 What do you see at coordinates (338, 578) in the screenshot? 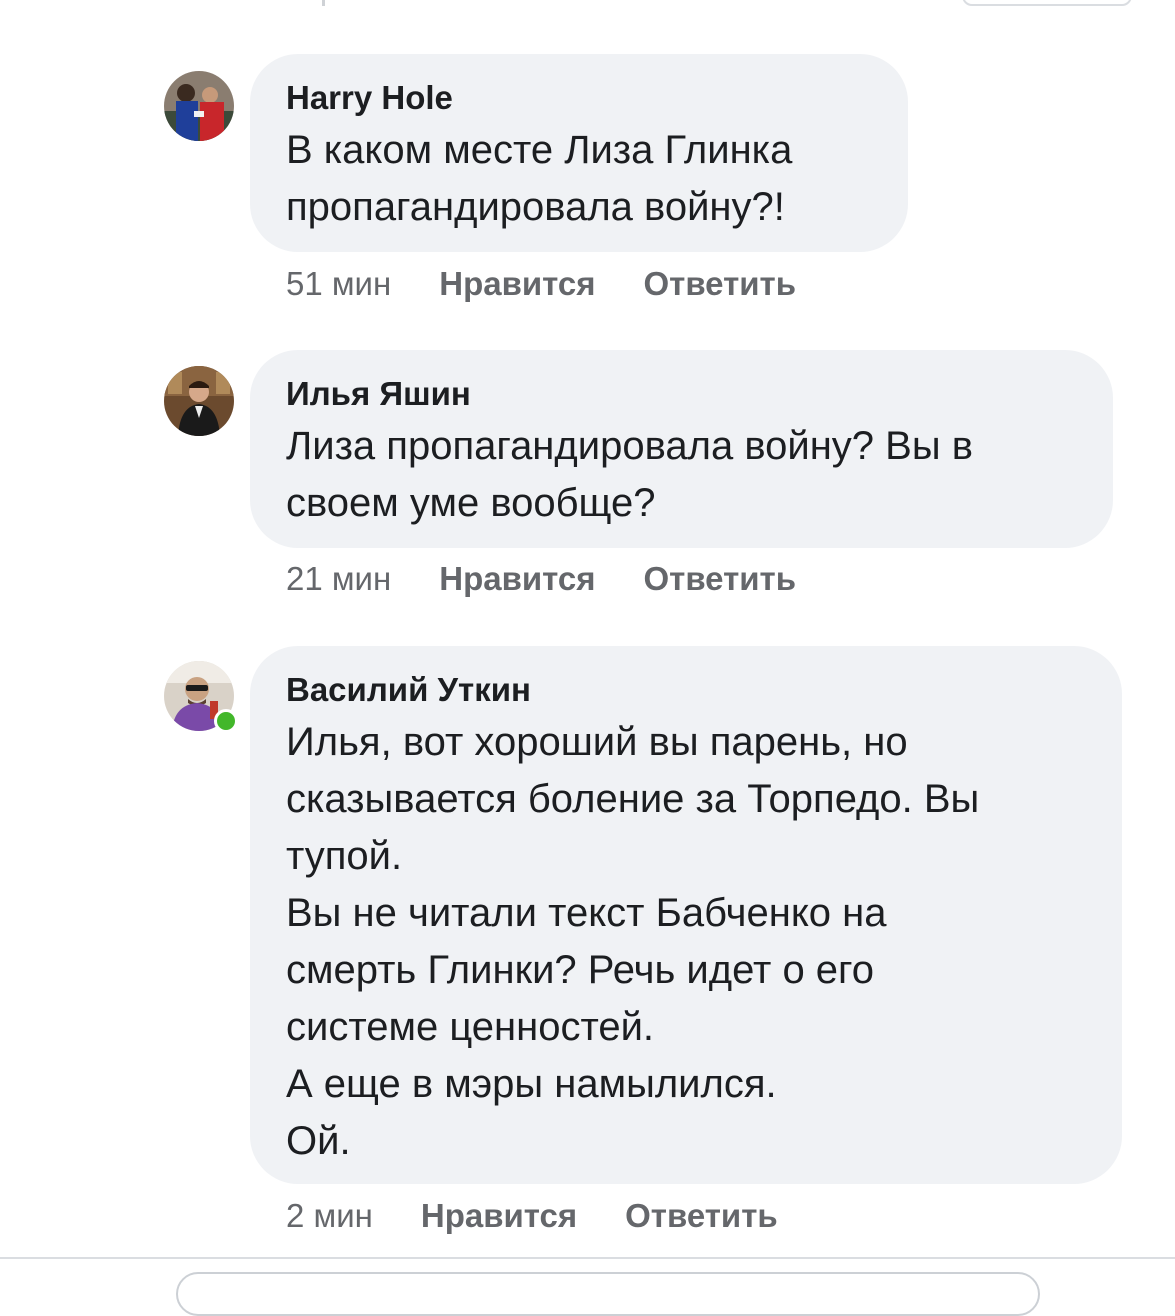
I see `timestamp: 21 мин` at bounding box center [338, 578].